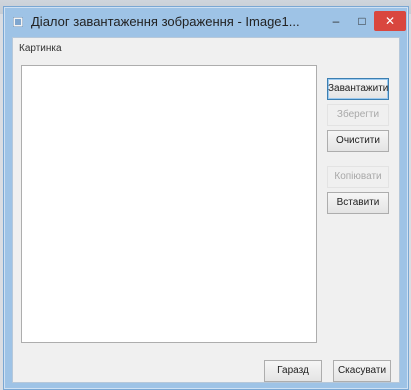  What do you see at coordinates (358, 89) in the screenshot?
I see `load-button: Завантажити` at bounding box center [358, 89].